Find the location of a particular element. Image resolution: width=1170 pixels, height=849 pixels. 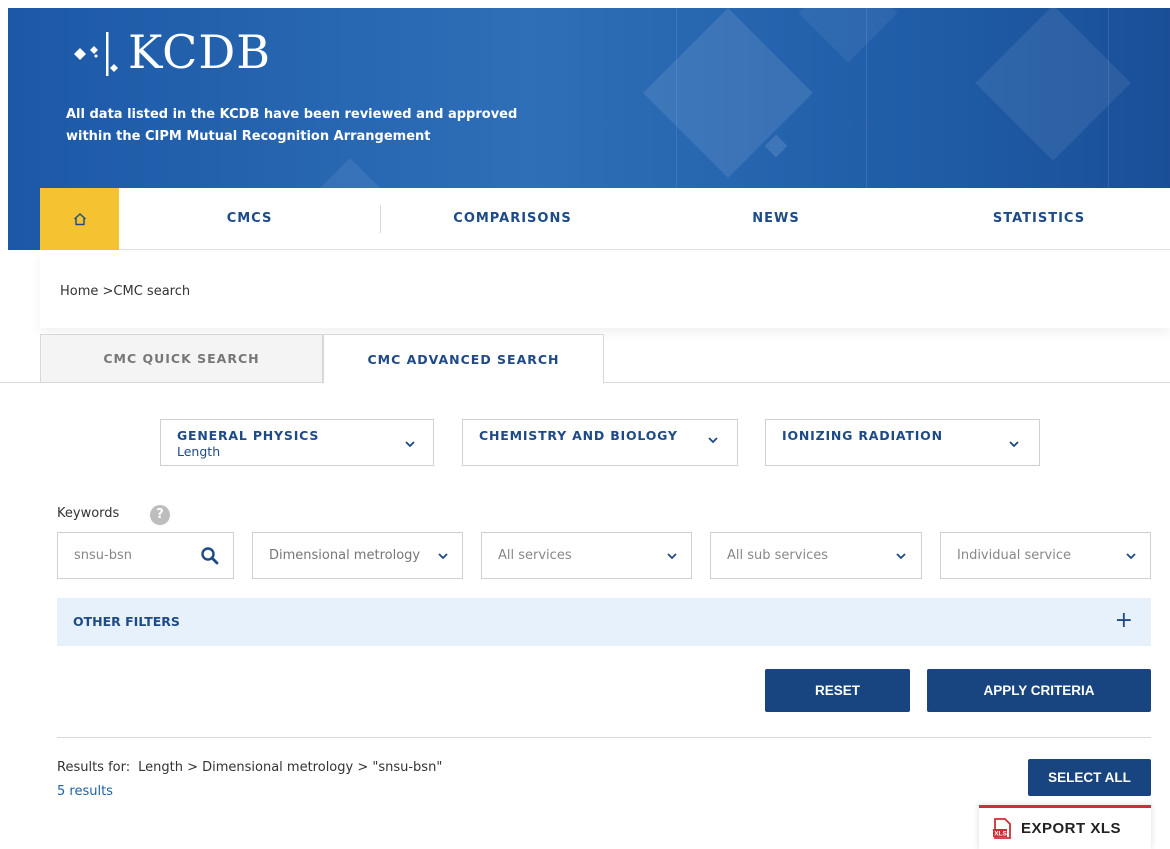

domain-select-chemistry-biology: CHEMISTRY AND BIOLOGY is located at coordinates (600, 442).